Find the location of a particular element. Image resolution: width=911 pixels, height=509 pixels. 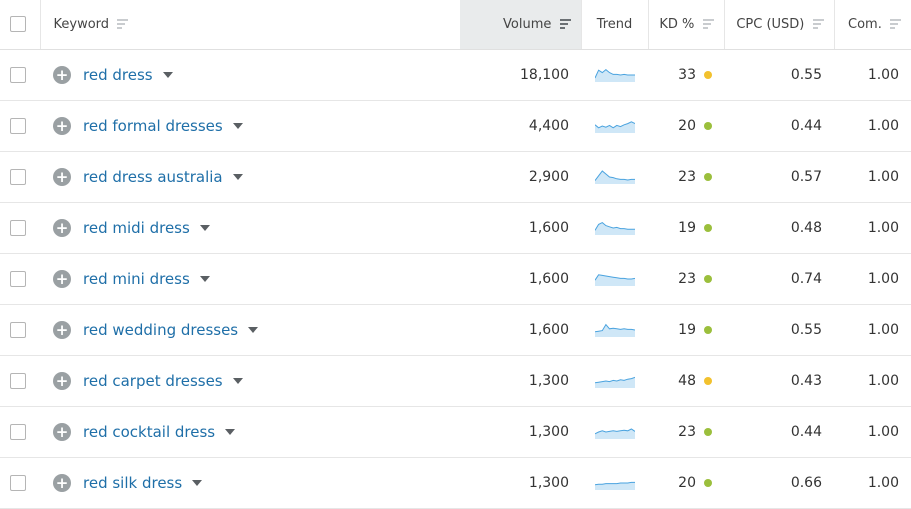

cpc-value: 0.48 is located at coordinates (806, 227).